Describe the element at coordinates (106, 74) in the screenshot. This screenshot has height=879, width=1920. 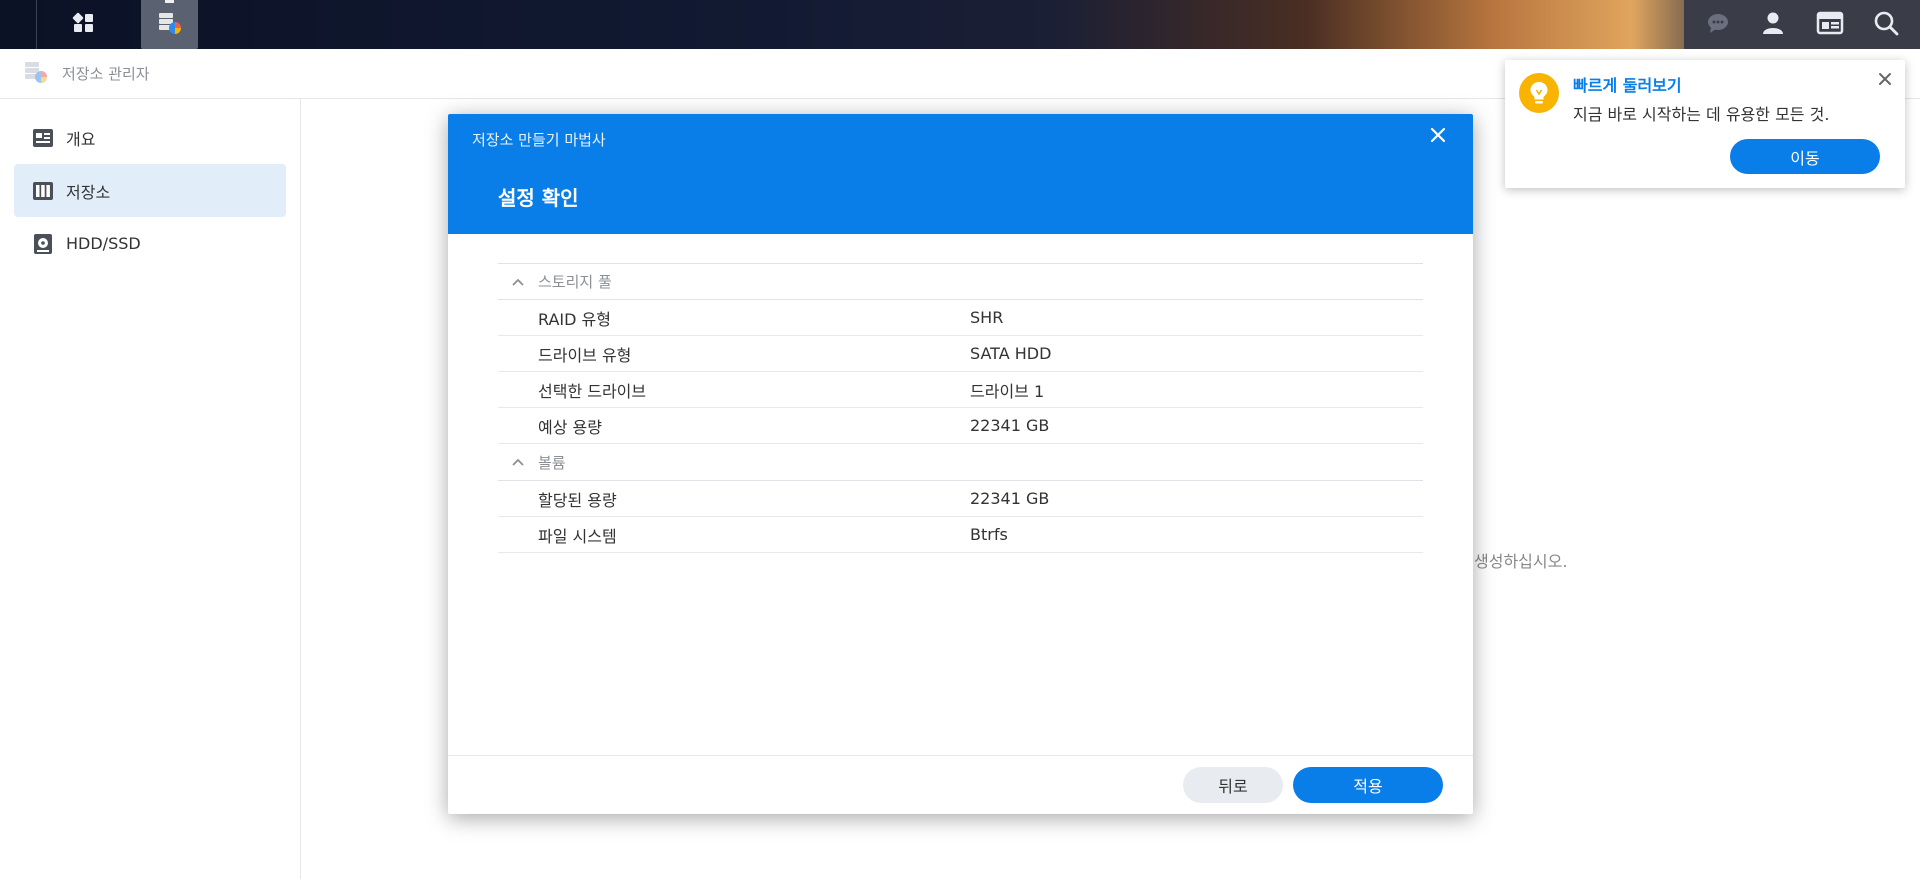
I see `window-title: 저장소 관리자` at that location.